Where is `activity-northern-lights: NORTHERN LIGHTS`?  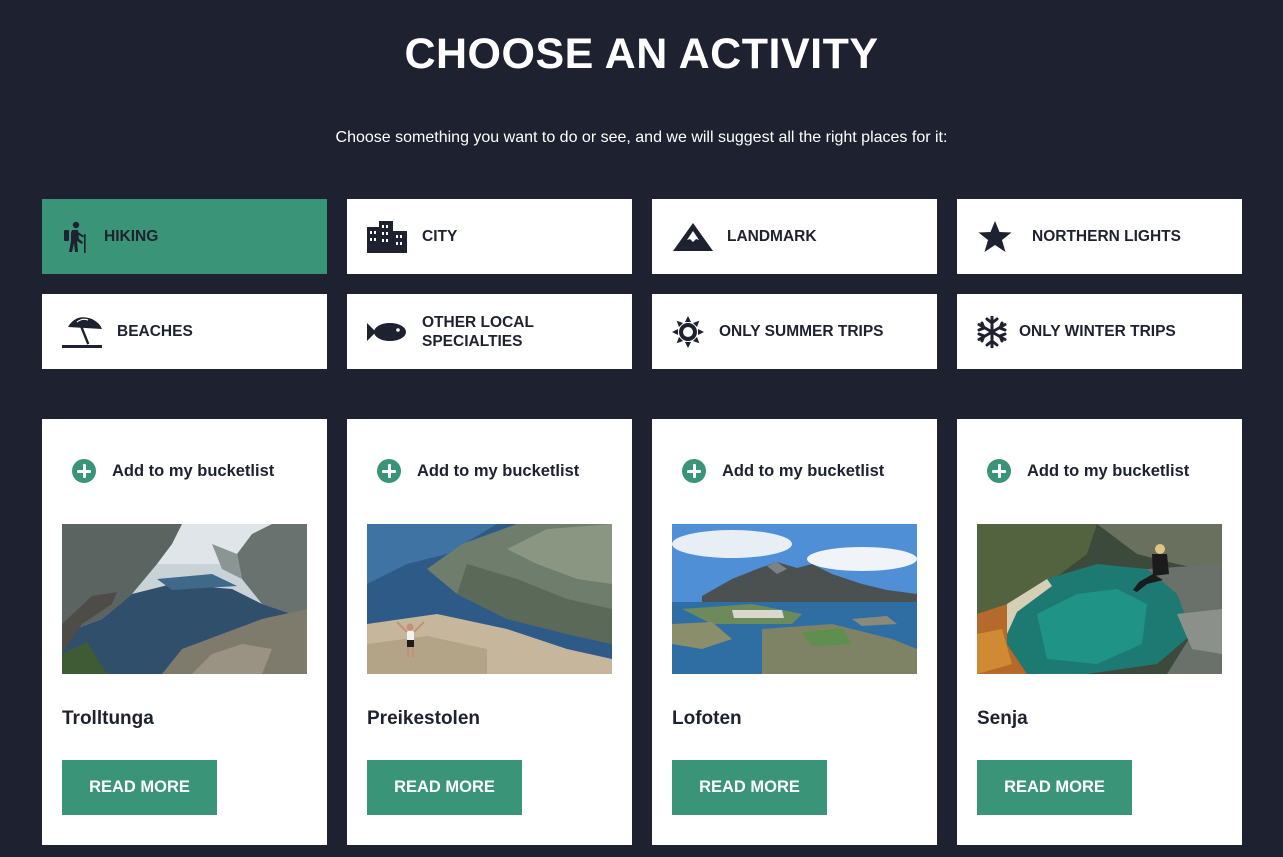
activity-northern-lights: NORTHERN LIGHTS is located at coordinates (1099, 236).